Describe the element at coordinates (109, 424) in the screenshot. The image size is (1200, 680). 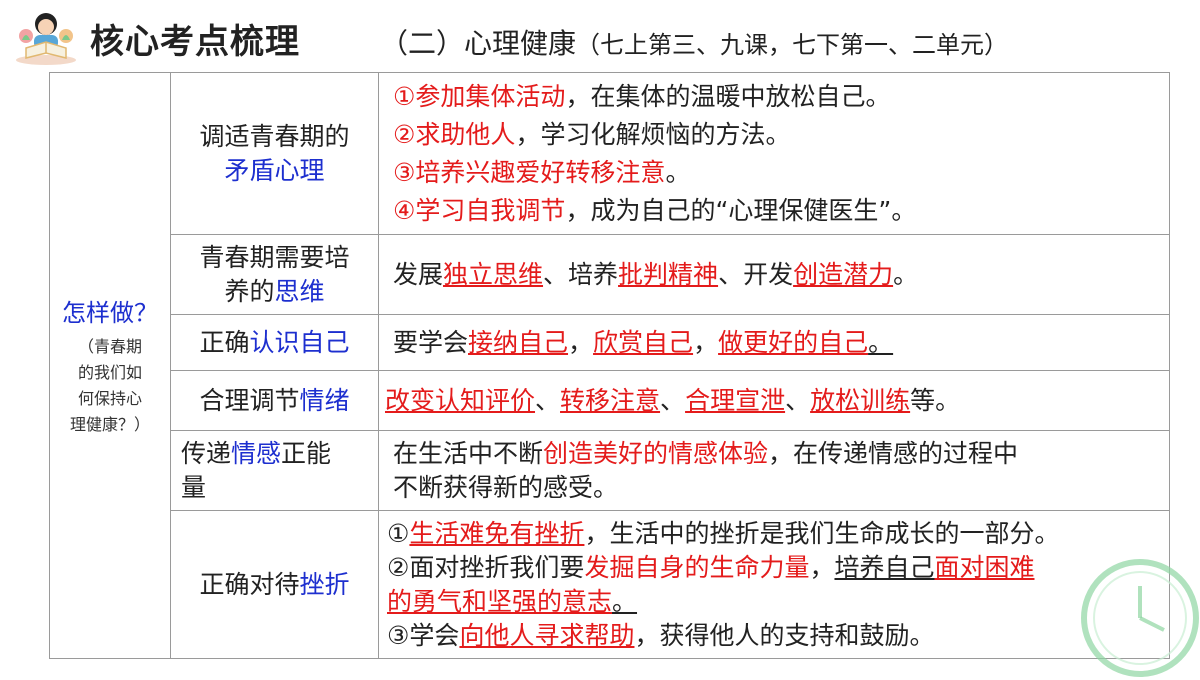
I see `side-note-line: 理健康？）` at that location.